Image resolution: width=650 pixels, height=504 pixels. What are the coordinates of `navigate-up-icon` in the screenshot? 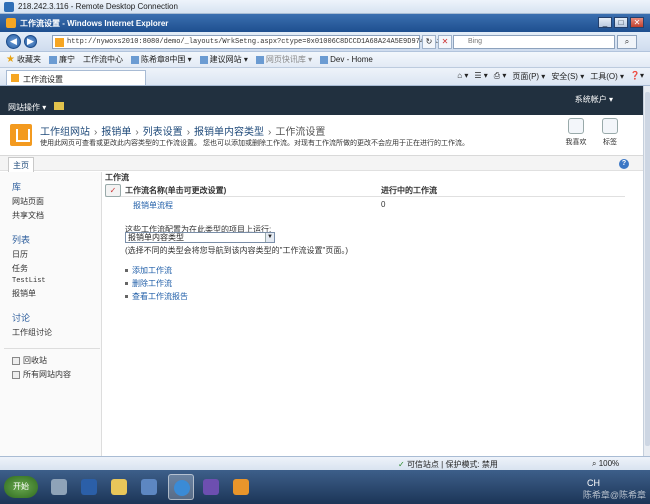 It's located at (59, 106).